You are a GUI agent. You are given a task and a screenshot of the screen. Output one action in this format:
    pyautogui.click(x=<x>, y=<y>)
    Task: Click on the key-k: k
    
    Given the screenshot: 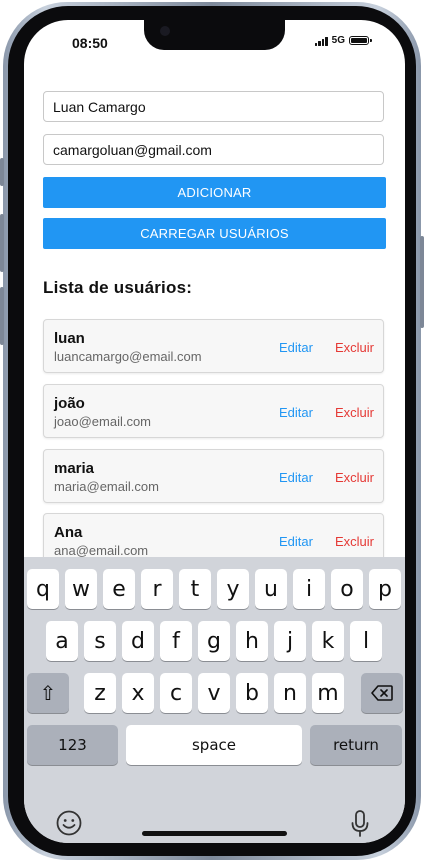 What is the action you would take?
    pyautogui.click(x=328, y=641)
    